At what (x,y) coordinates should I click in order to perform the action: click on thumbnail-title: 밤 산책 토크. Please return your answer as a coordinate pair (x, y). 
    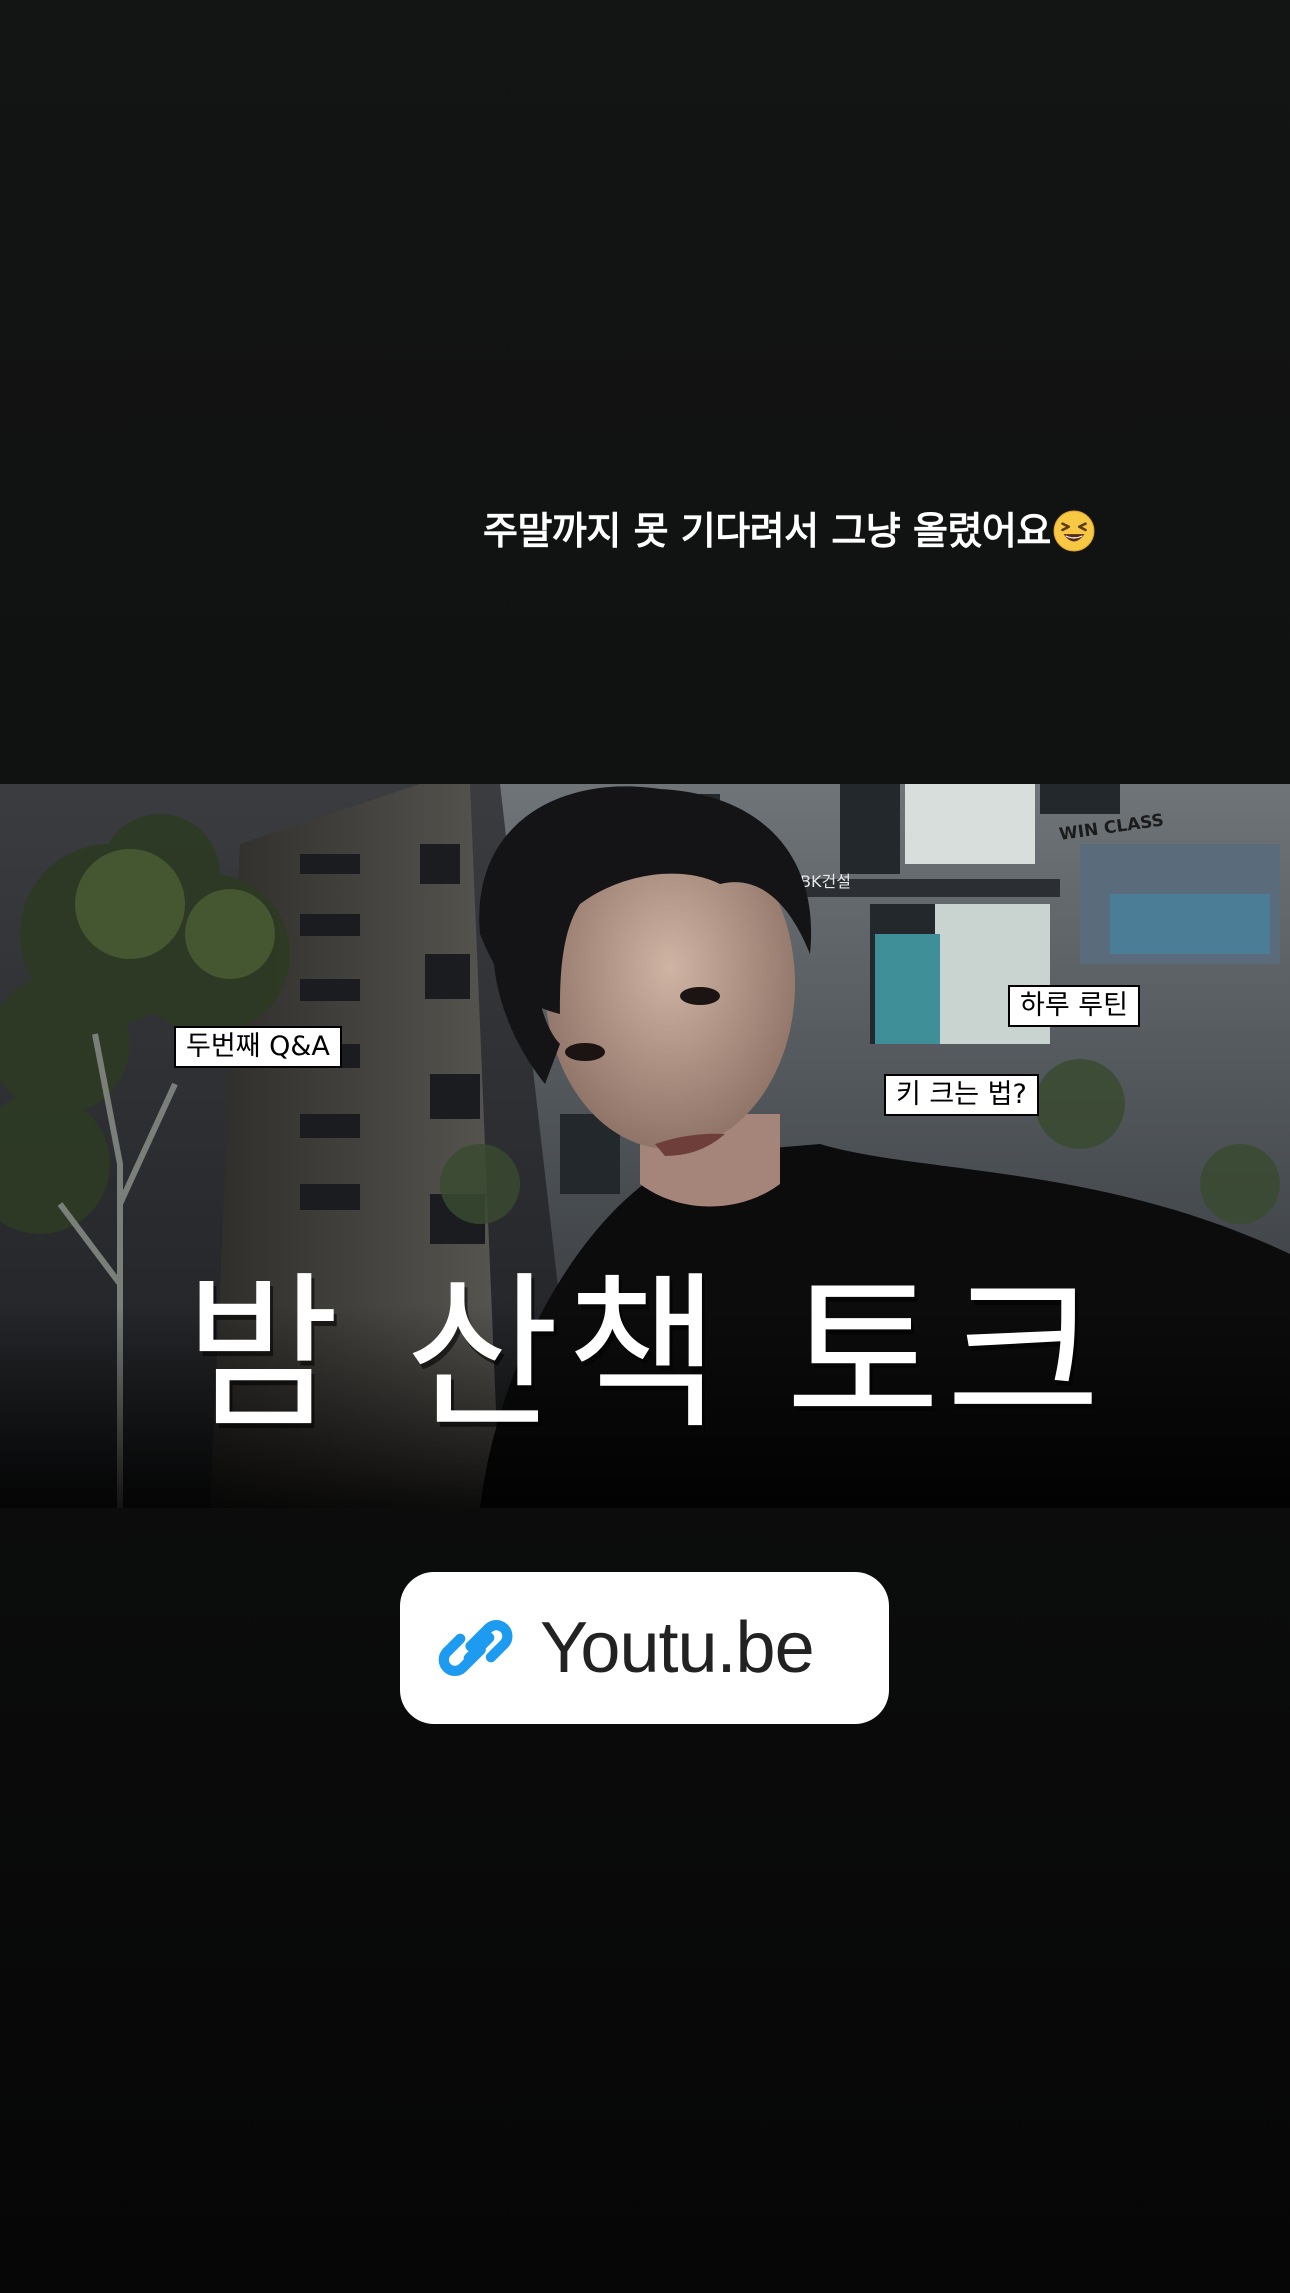
    Looking at the image, I should click on (646, 1354).